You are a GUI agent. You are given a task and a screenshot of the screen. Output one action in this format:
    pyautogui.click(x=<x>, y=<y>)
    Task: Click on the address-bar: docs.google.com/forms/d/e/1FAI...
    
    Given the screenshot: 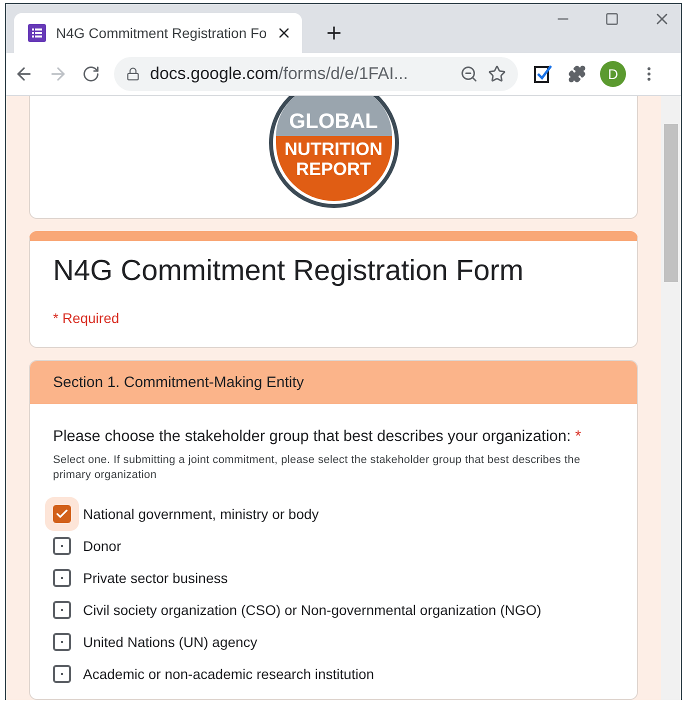 What is the action you would take?
    pyautogui.click(x=316, y=74)
    